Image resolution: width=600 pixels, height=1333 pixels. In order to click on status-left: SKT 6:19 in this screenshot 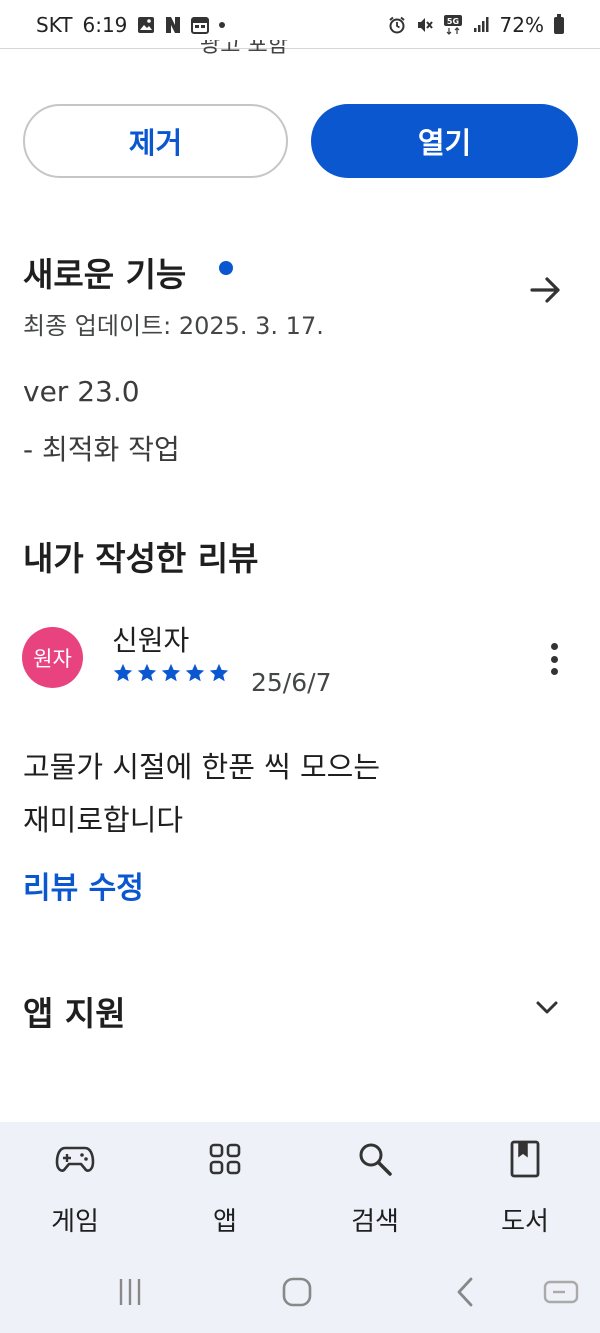, I will do `click(131, 25)`.